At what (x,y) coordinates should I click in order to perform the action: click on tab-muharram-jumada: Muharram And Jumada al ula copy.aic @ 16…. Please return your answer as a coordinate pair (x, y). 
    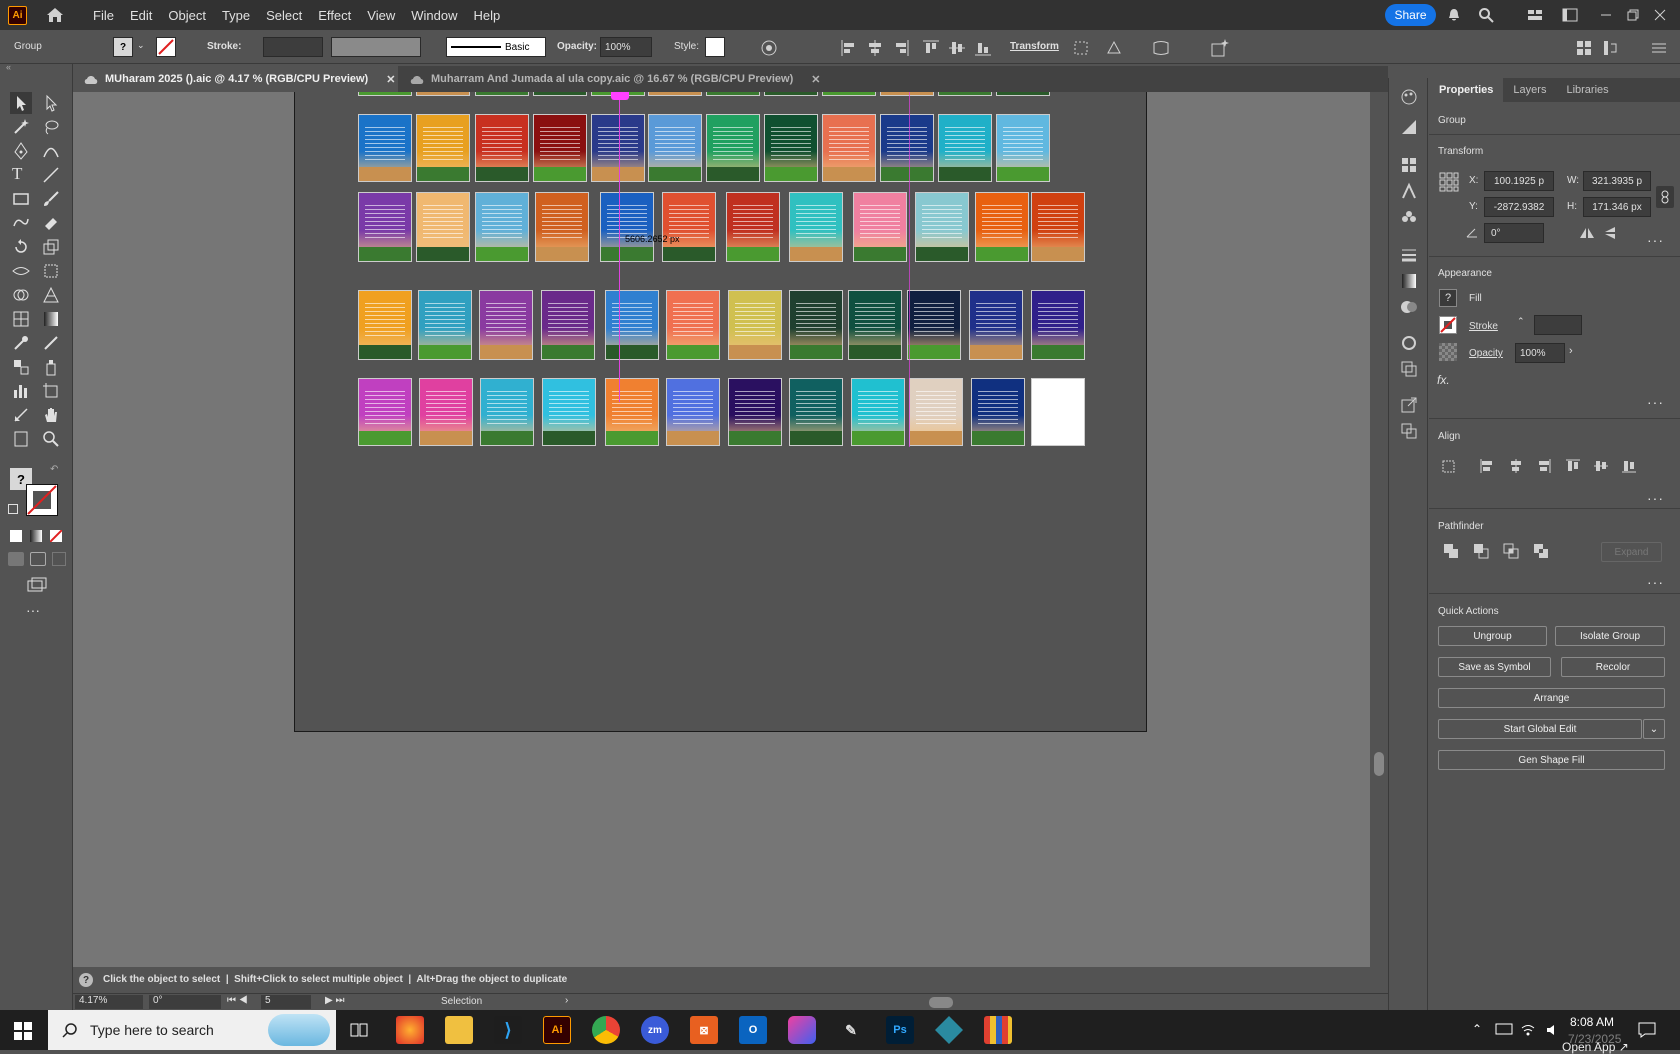
    Looking at the image, I should click on (633, 79).